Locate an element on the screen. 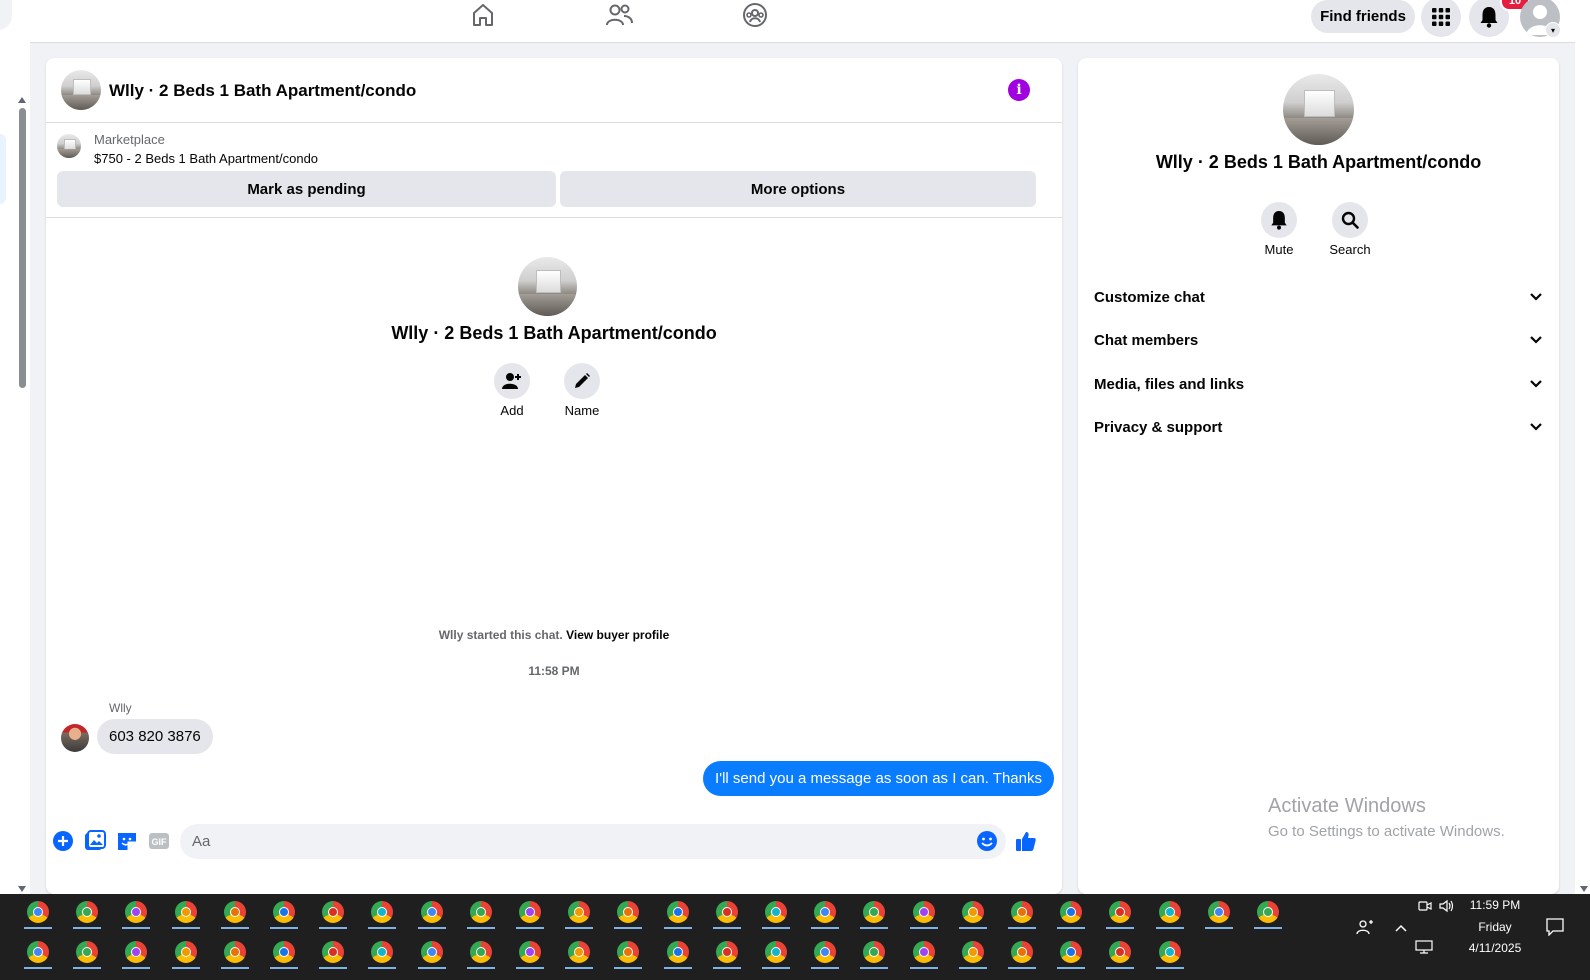 This screenshot has width=1590, height=980. sidebar-scrollbar-thumb is located at coordinates (22, 248).